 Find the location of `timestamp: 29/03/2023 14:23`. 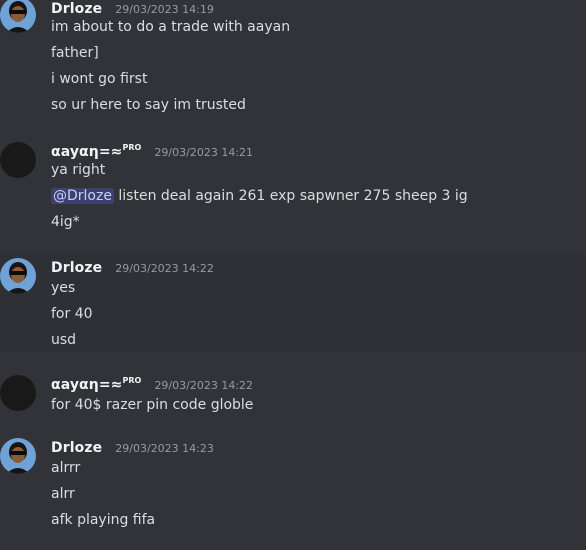

timestamp: 29/03/2023 14:23 is located at coordinates (164, 448).